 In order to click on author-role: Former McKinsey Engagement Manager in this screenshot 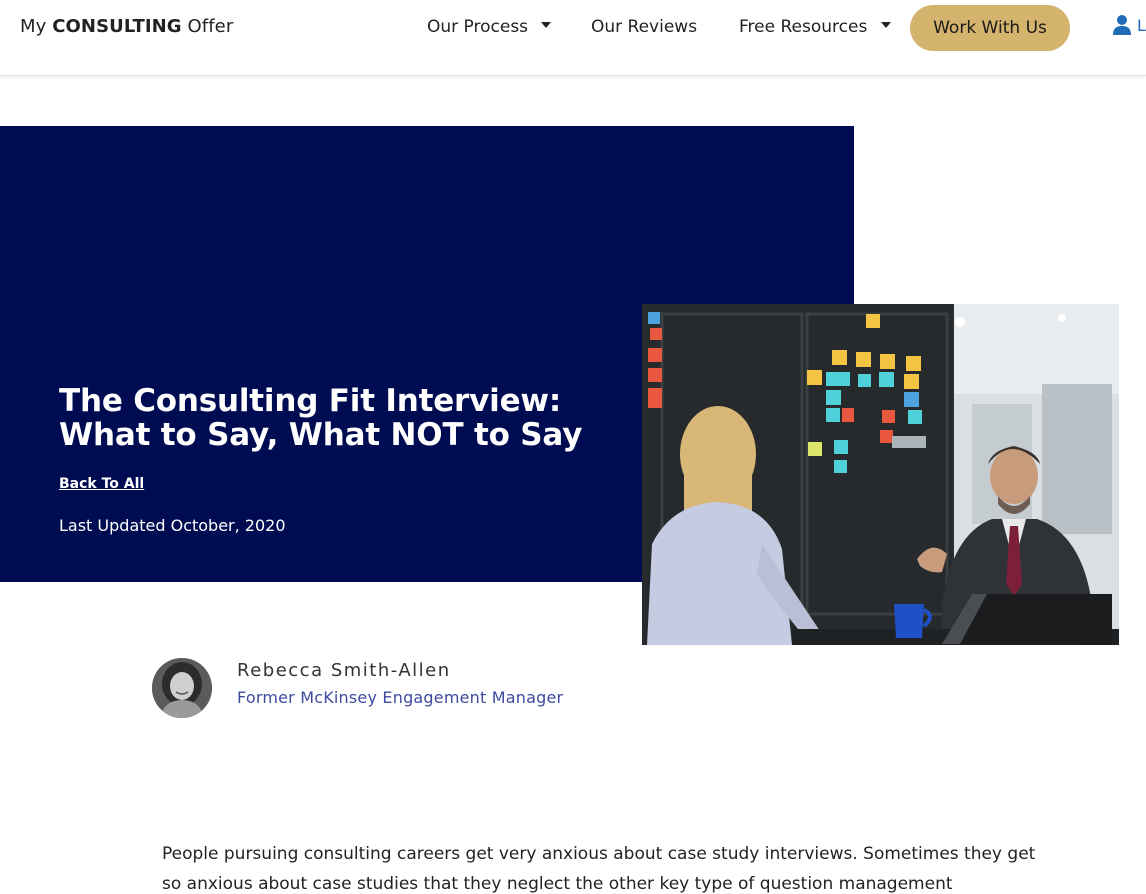, I will do `click(400, 697)`.